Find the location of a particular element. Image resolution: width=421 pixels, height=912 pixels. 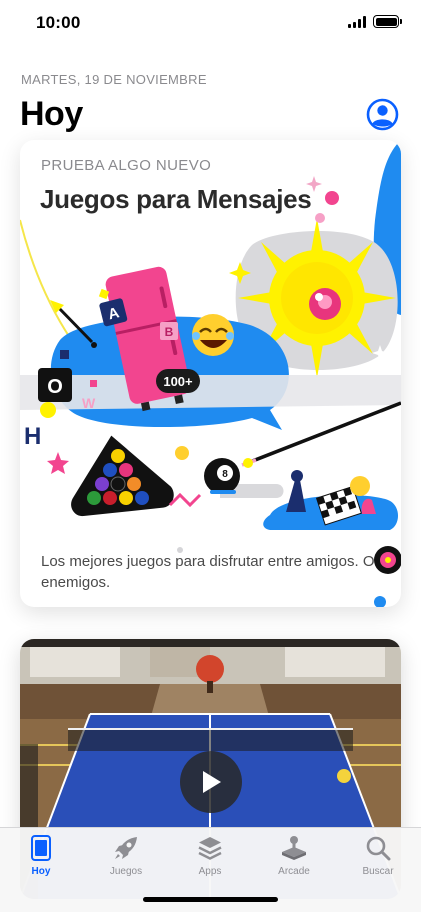

status-icons is located at coordinates (375, 21).